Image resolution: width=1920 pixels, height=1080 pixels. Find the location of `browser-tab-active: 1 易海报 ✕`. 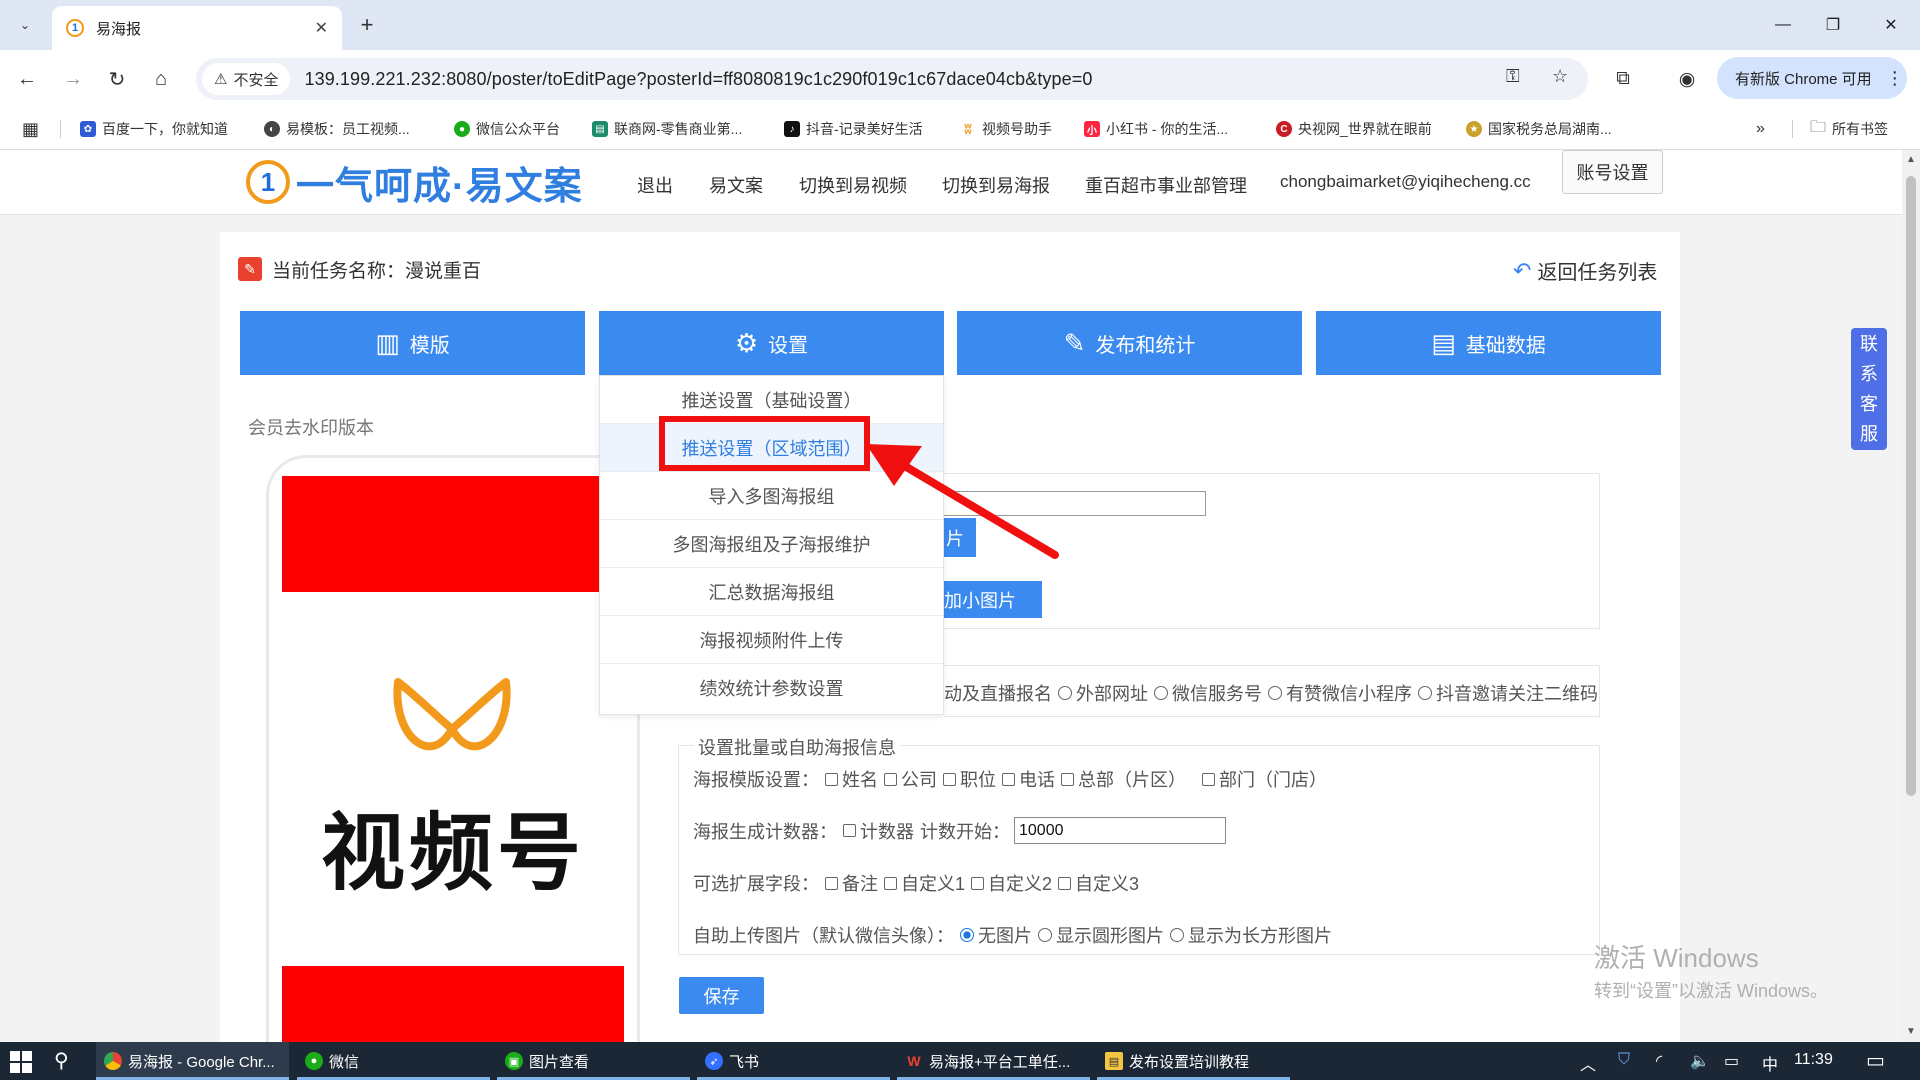

browser-tab-active: 1 易海报 ✕ is located at coordinates (197, 28).